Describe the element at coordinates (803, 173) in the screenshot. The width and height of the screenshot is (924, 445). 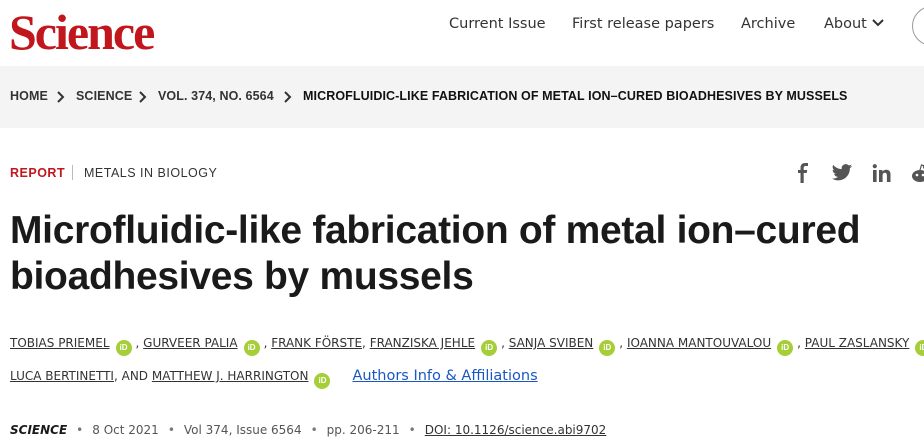
I see `facebook-icon` at that location.